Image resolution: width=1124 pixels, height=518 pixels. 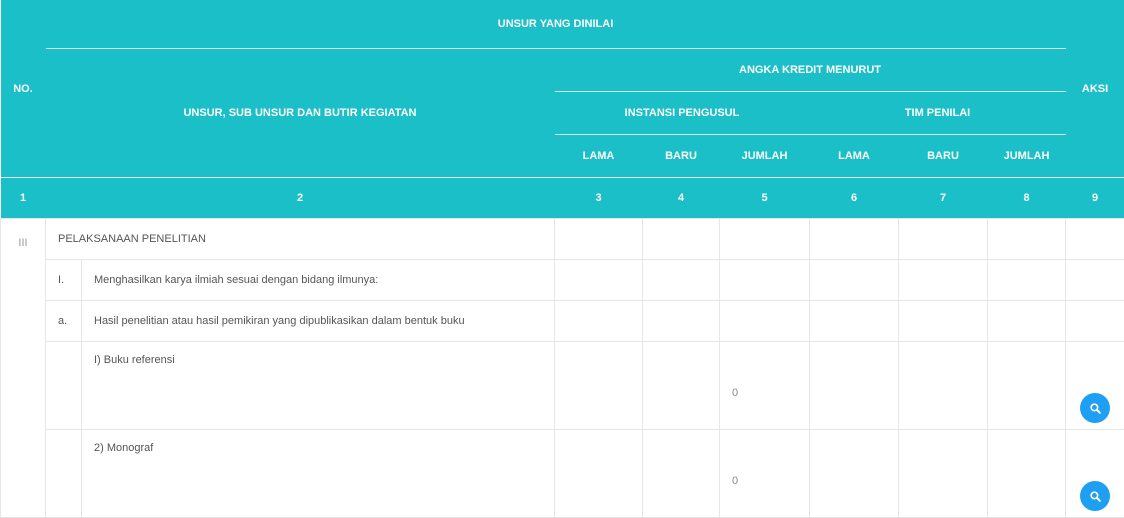 I want to click on col-number-8: 8, so click(x=1027, y=198).